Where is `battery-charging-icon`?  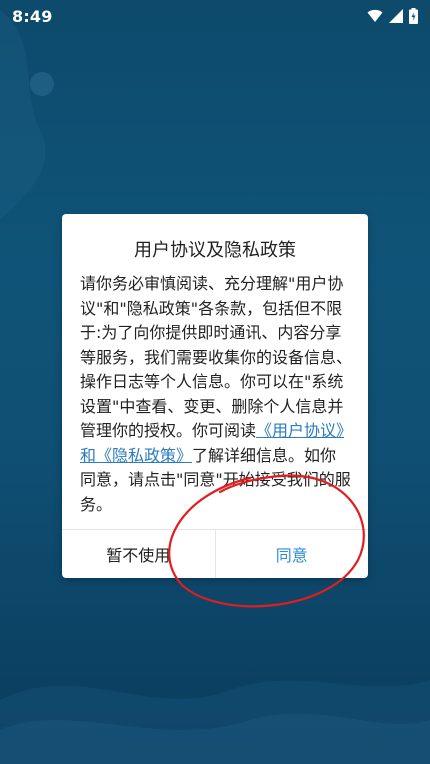 battery-charging-icon is located at coordinates (413, 16).